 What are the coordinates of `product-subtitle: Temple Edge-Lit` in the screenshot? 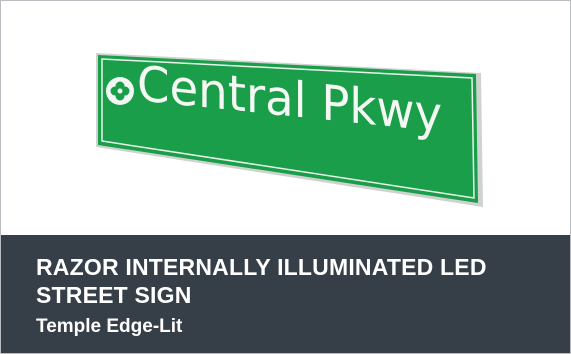 It's located at (109, 326).